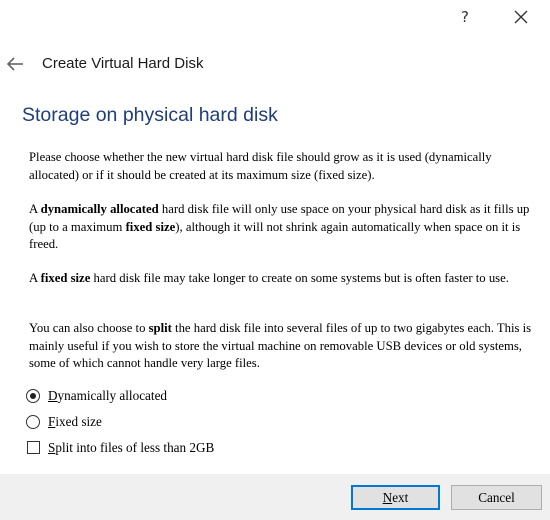 This screenshot has width=550, height=520. I want to click on split-files-checkbox: Split into files of less than 2GB, so click(136, 449).